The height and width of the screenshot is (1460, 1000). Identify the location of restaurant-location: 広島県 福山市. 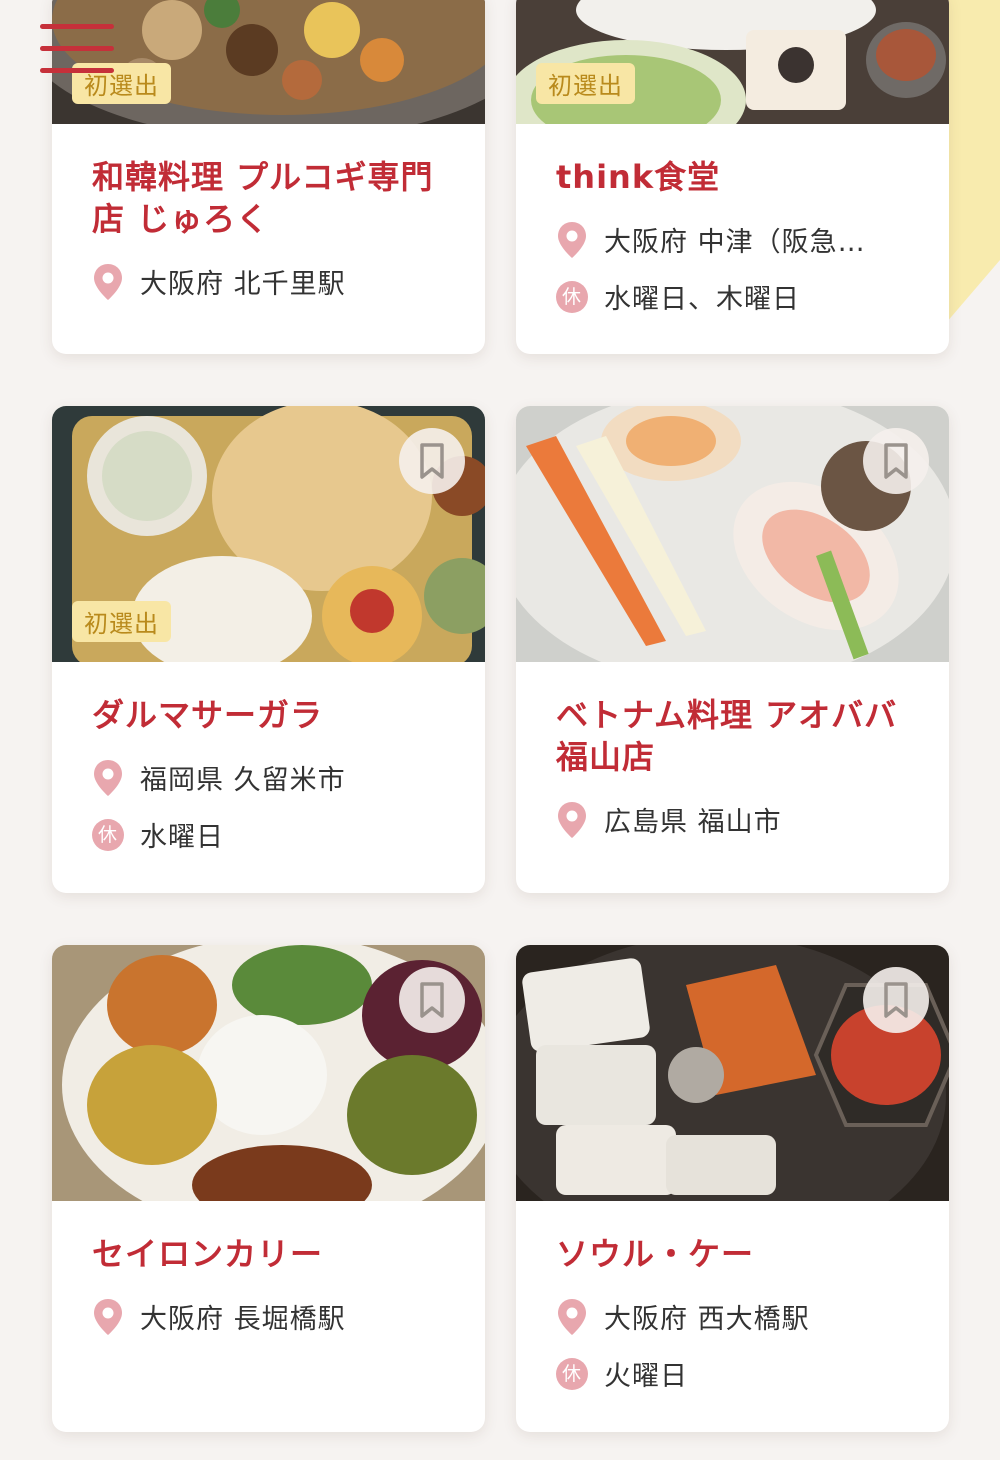
(693, 822).